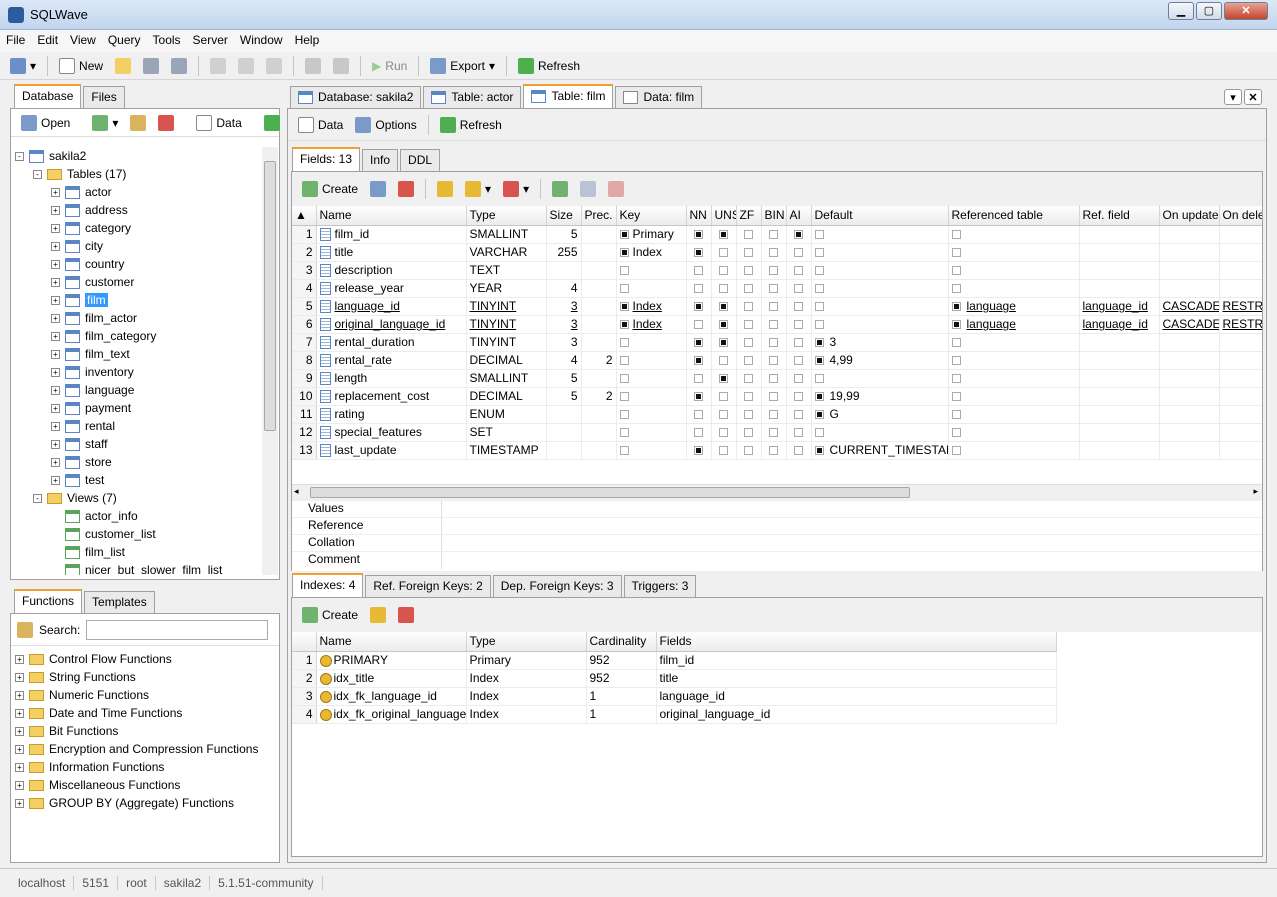 The width and height of the screenshot is (1277, 897). What do you see at coordinates (621, 678) in the screenshot?
I see `index-cardinality: 952` at bounding box center [621, 678].